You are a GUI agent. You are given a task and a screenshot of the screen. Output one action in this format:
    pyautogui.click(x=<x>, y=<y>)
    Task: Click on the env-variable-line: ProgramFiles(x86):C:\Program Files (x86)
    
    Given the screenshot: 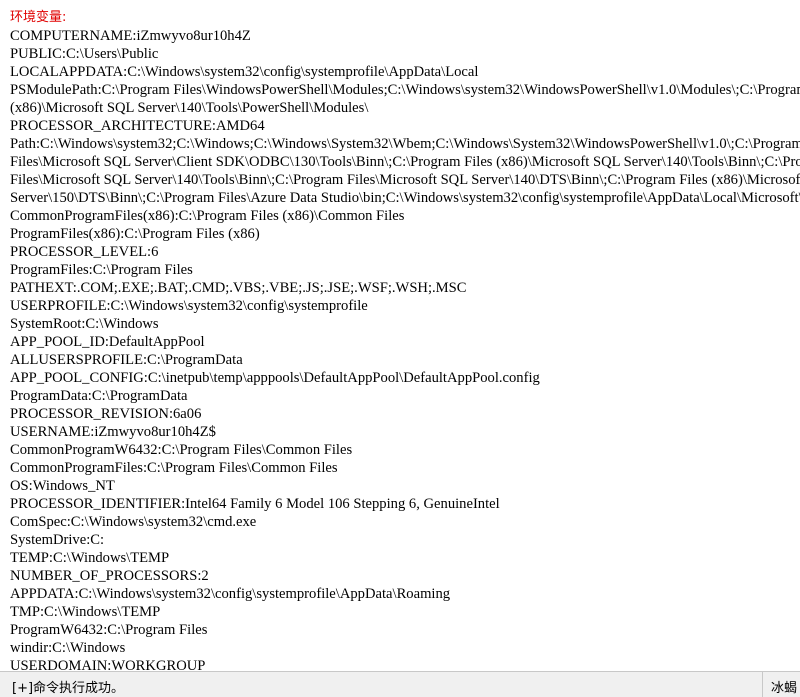 What is the action you would take?
    pyautogui.click(x=135, y=234)
    